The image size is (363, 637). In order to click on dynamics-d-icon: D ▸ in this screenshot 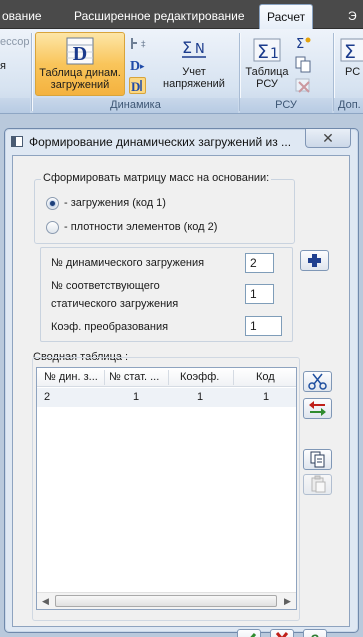, I will do `click(137, 65)`.